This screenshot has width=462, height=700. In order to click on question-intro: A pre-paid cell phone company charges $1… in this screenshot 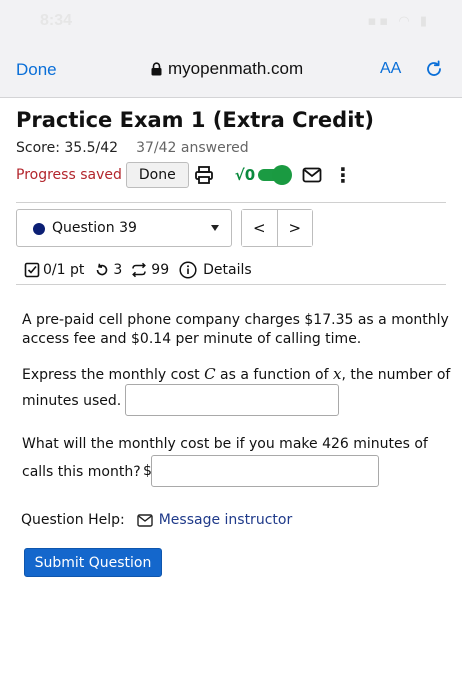, I will do `click(235, 330)`.